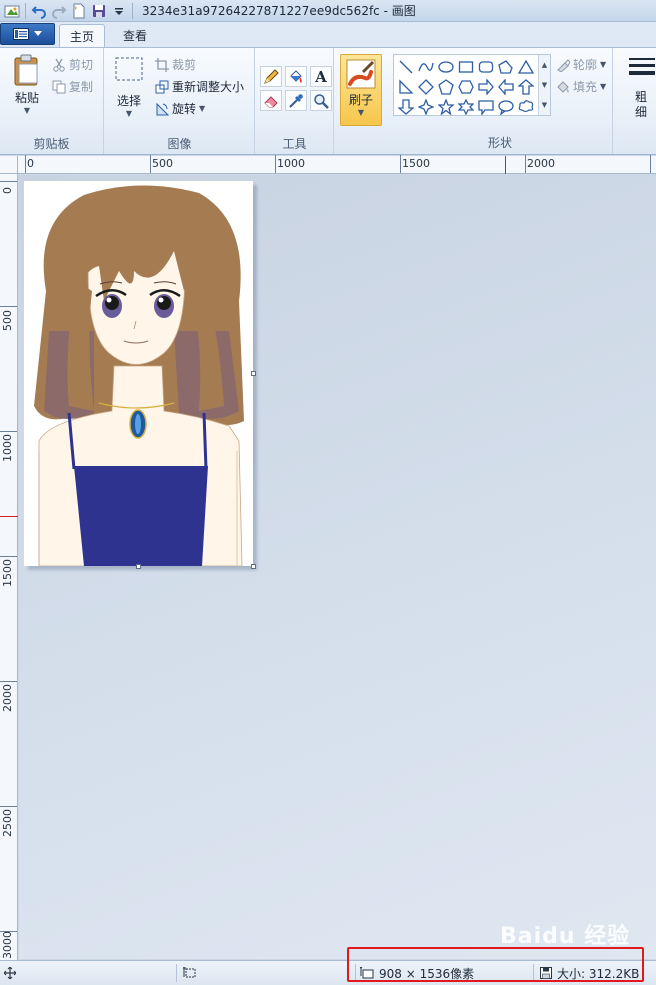 Image resolution: width=656 pixels, height=985 pixels. I want to click on select-button: 选择 ▼, so click(129, 87).